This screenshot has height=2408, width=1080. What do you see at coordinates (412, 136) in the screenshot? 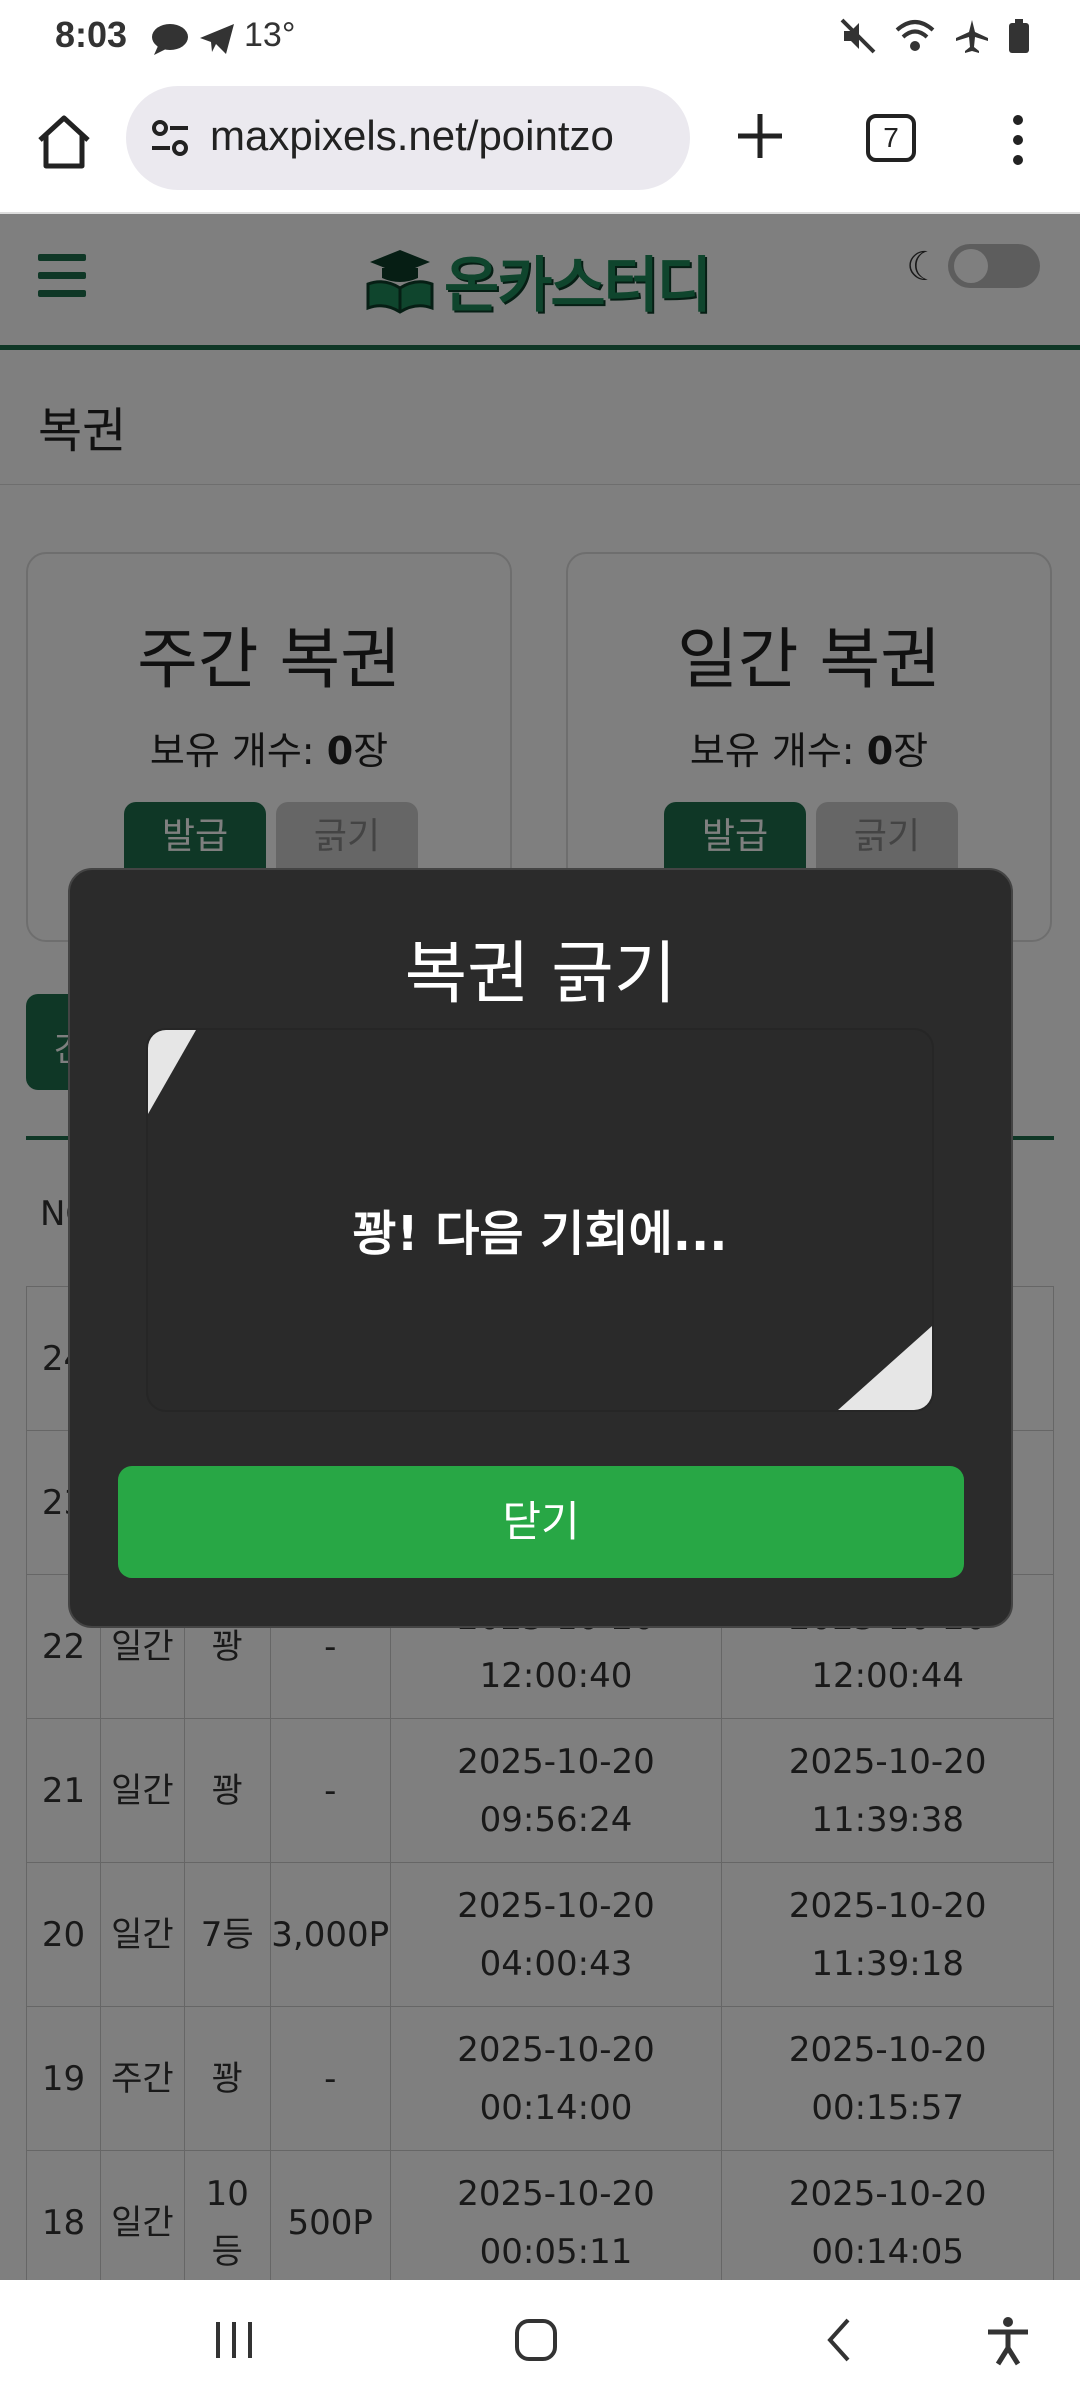
I see `url-text: maxpixels.net/pointzo` at bounding box center [412, 136].